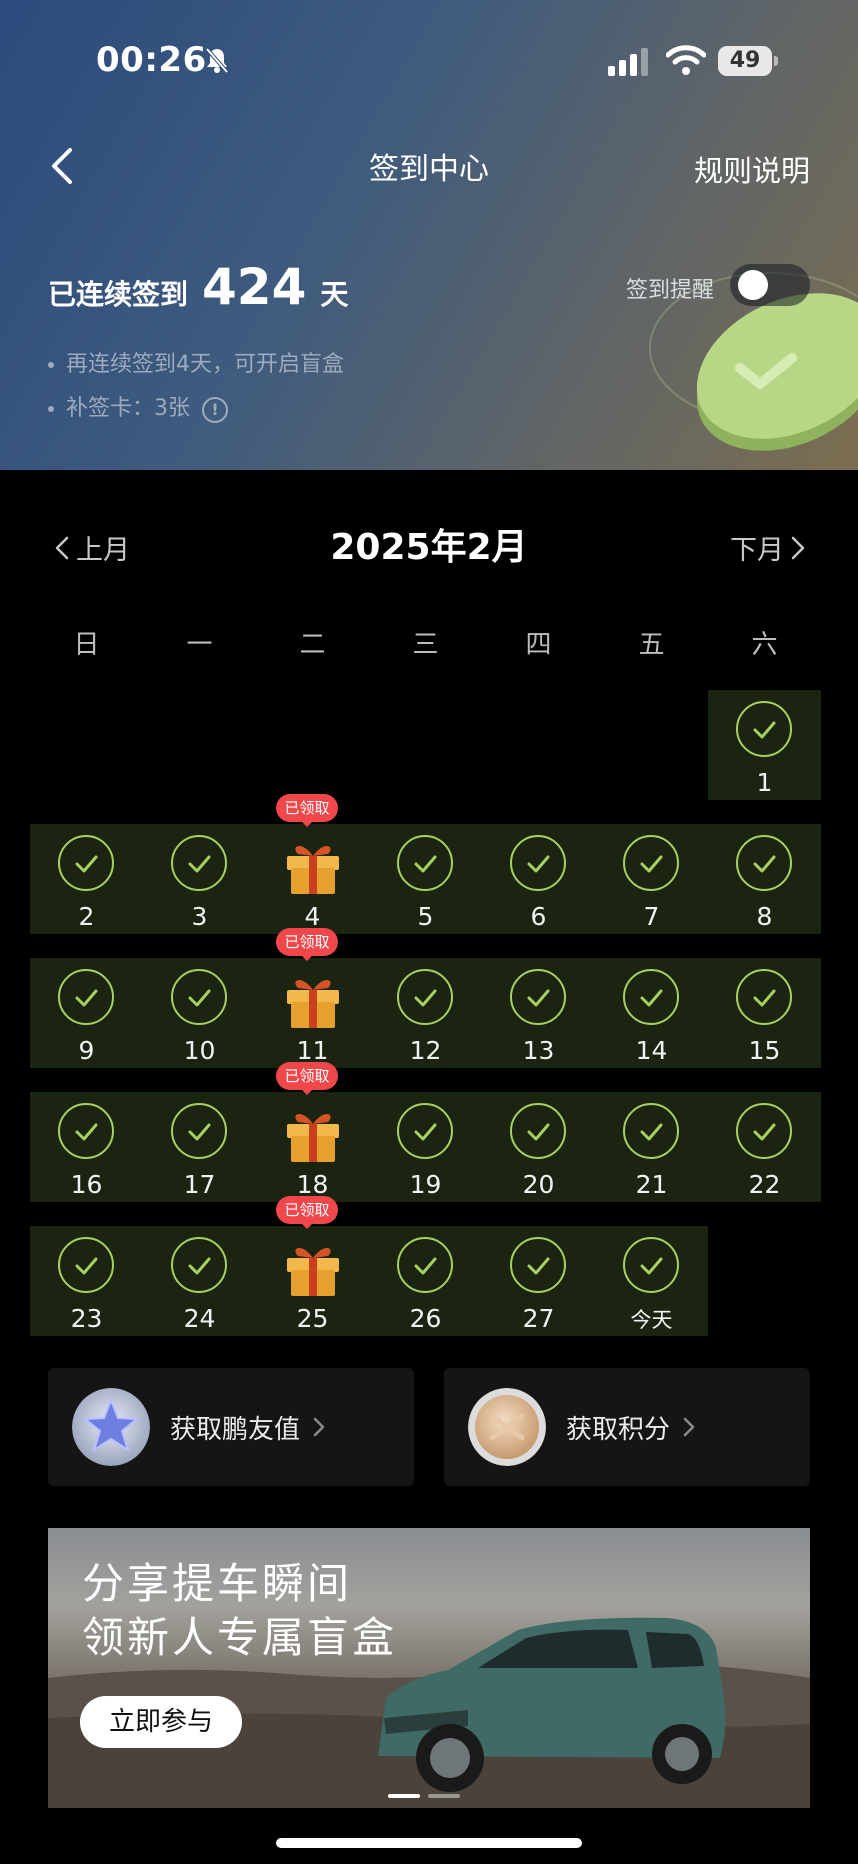  Describe the element at coordinates (425, 1050) in the screenshot. I see `calendar-day-number: 12` at that location.